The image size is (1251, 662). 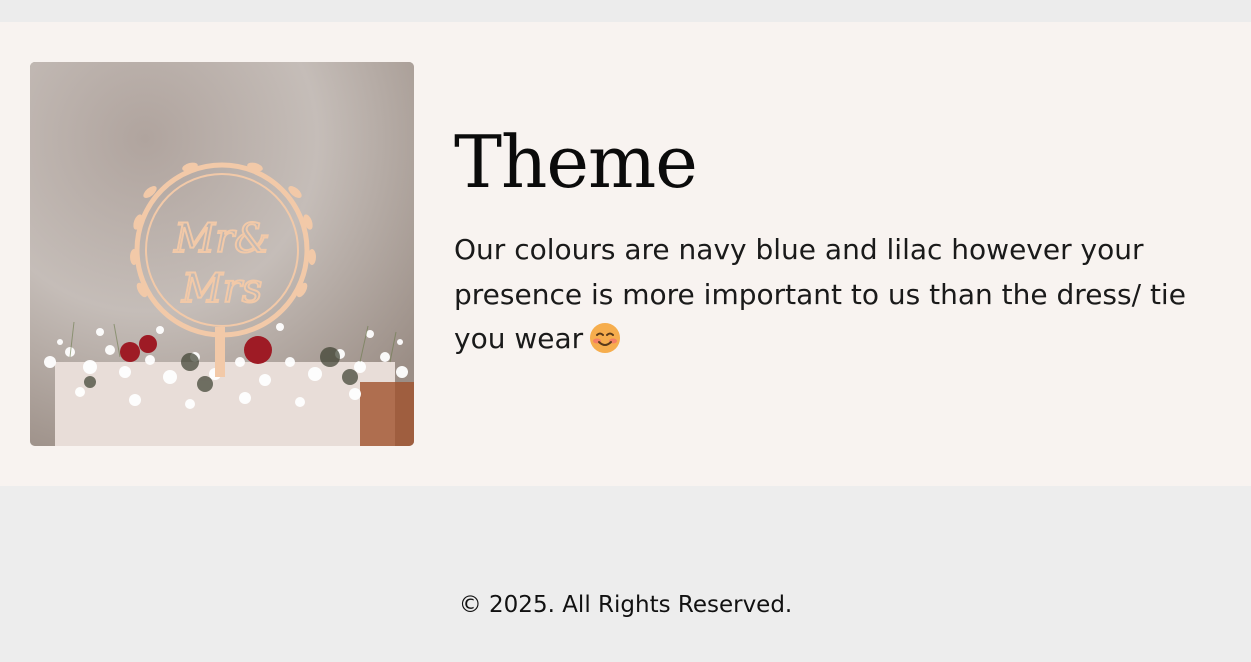 I want to click on svg-text: Mr&, so click(x=221, y=239).